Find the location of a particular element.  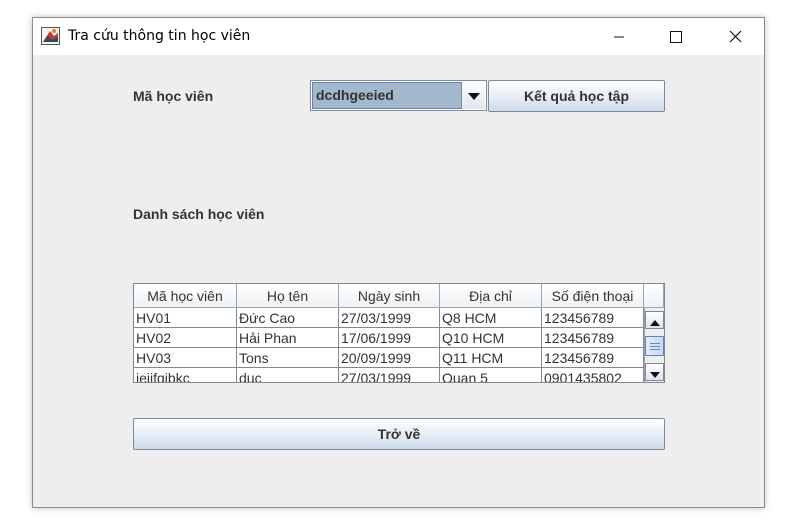

arrow-up-icon is located at coordinates (654, 320).